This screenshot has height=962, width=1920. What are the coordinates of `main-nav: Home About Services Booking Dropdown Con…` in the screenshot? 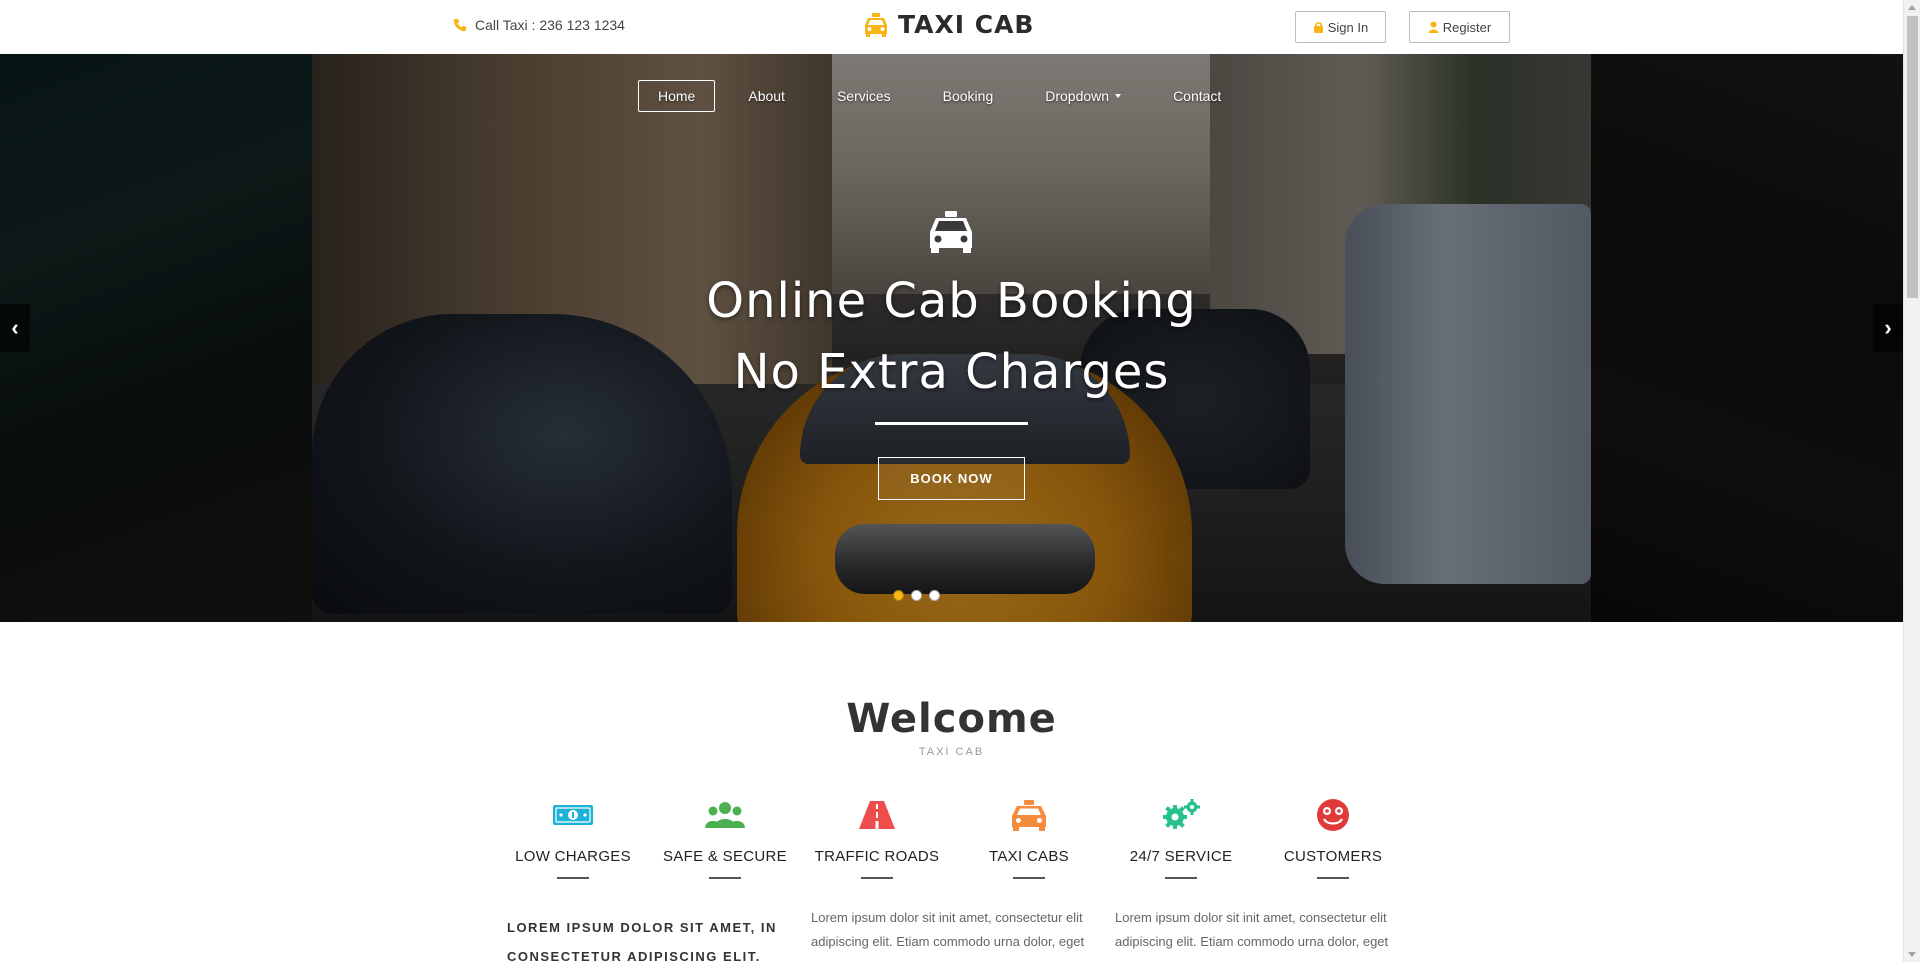 It's located at (946, 96).